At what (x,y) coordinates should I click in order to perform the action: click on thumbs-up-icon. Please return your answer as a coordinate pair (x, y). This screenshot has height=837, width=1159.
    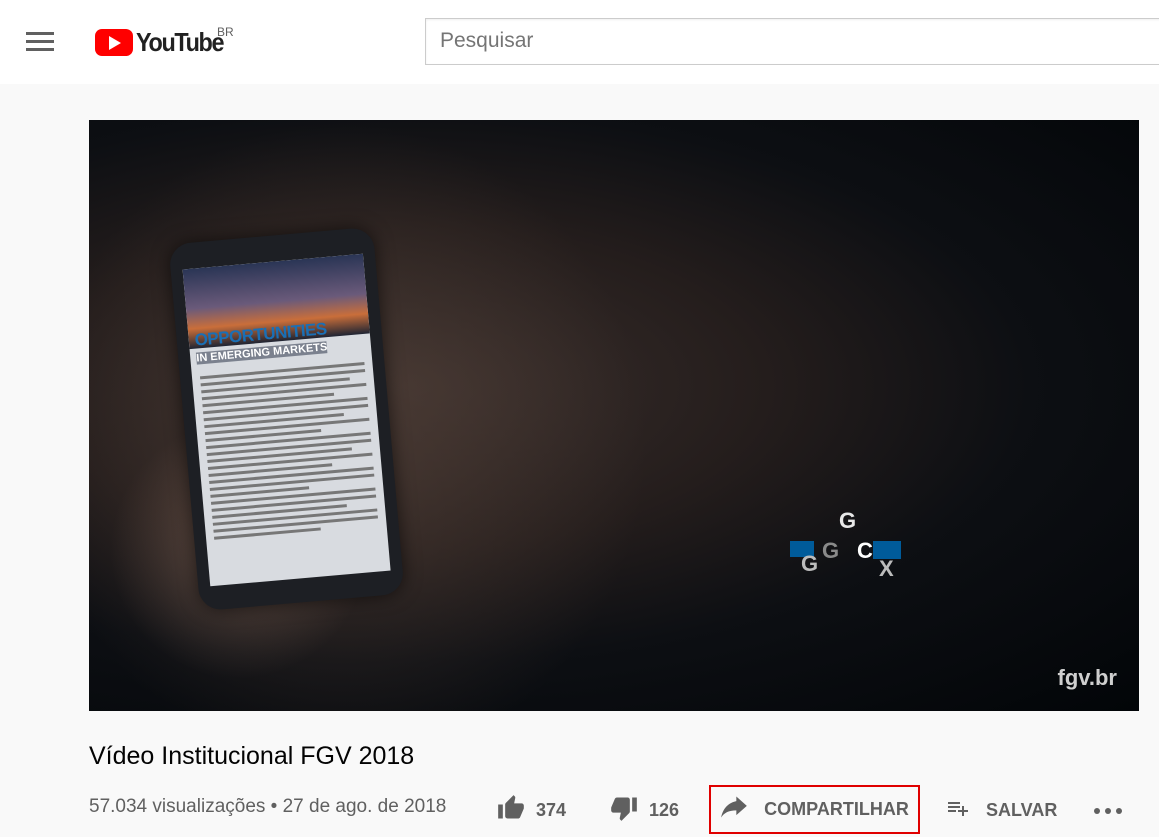
    Looking at the image, I should click on (511, 810).